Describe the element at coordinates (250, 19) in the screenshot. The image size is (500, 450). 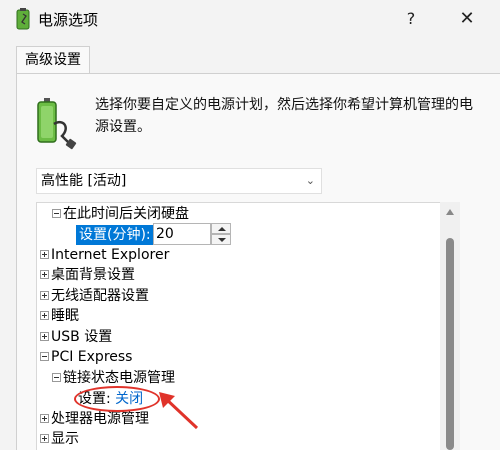
I see `title-bar: 电源选项 ? ✕` at that location.